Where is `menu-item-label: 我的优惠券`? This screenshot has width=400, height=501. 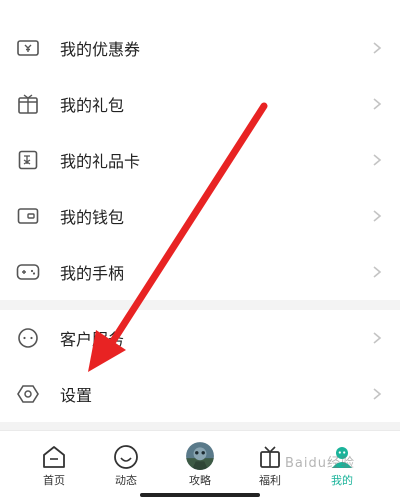
menu-item-label: 我的优惠券 is located at coordinates (100, 49).